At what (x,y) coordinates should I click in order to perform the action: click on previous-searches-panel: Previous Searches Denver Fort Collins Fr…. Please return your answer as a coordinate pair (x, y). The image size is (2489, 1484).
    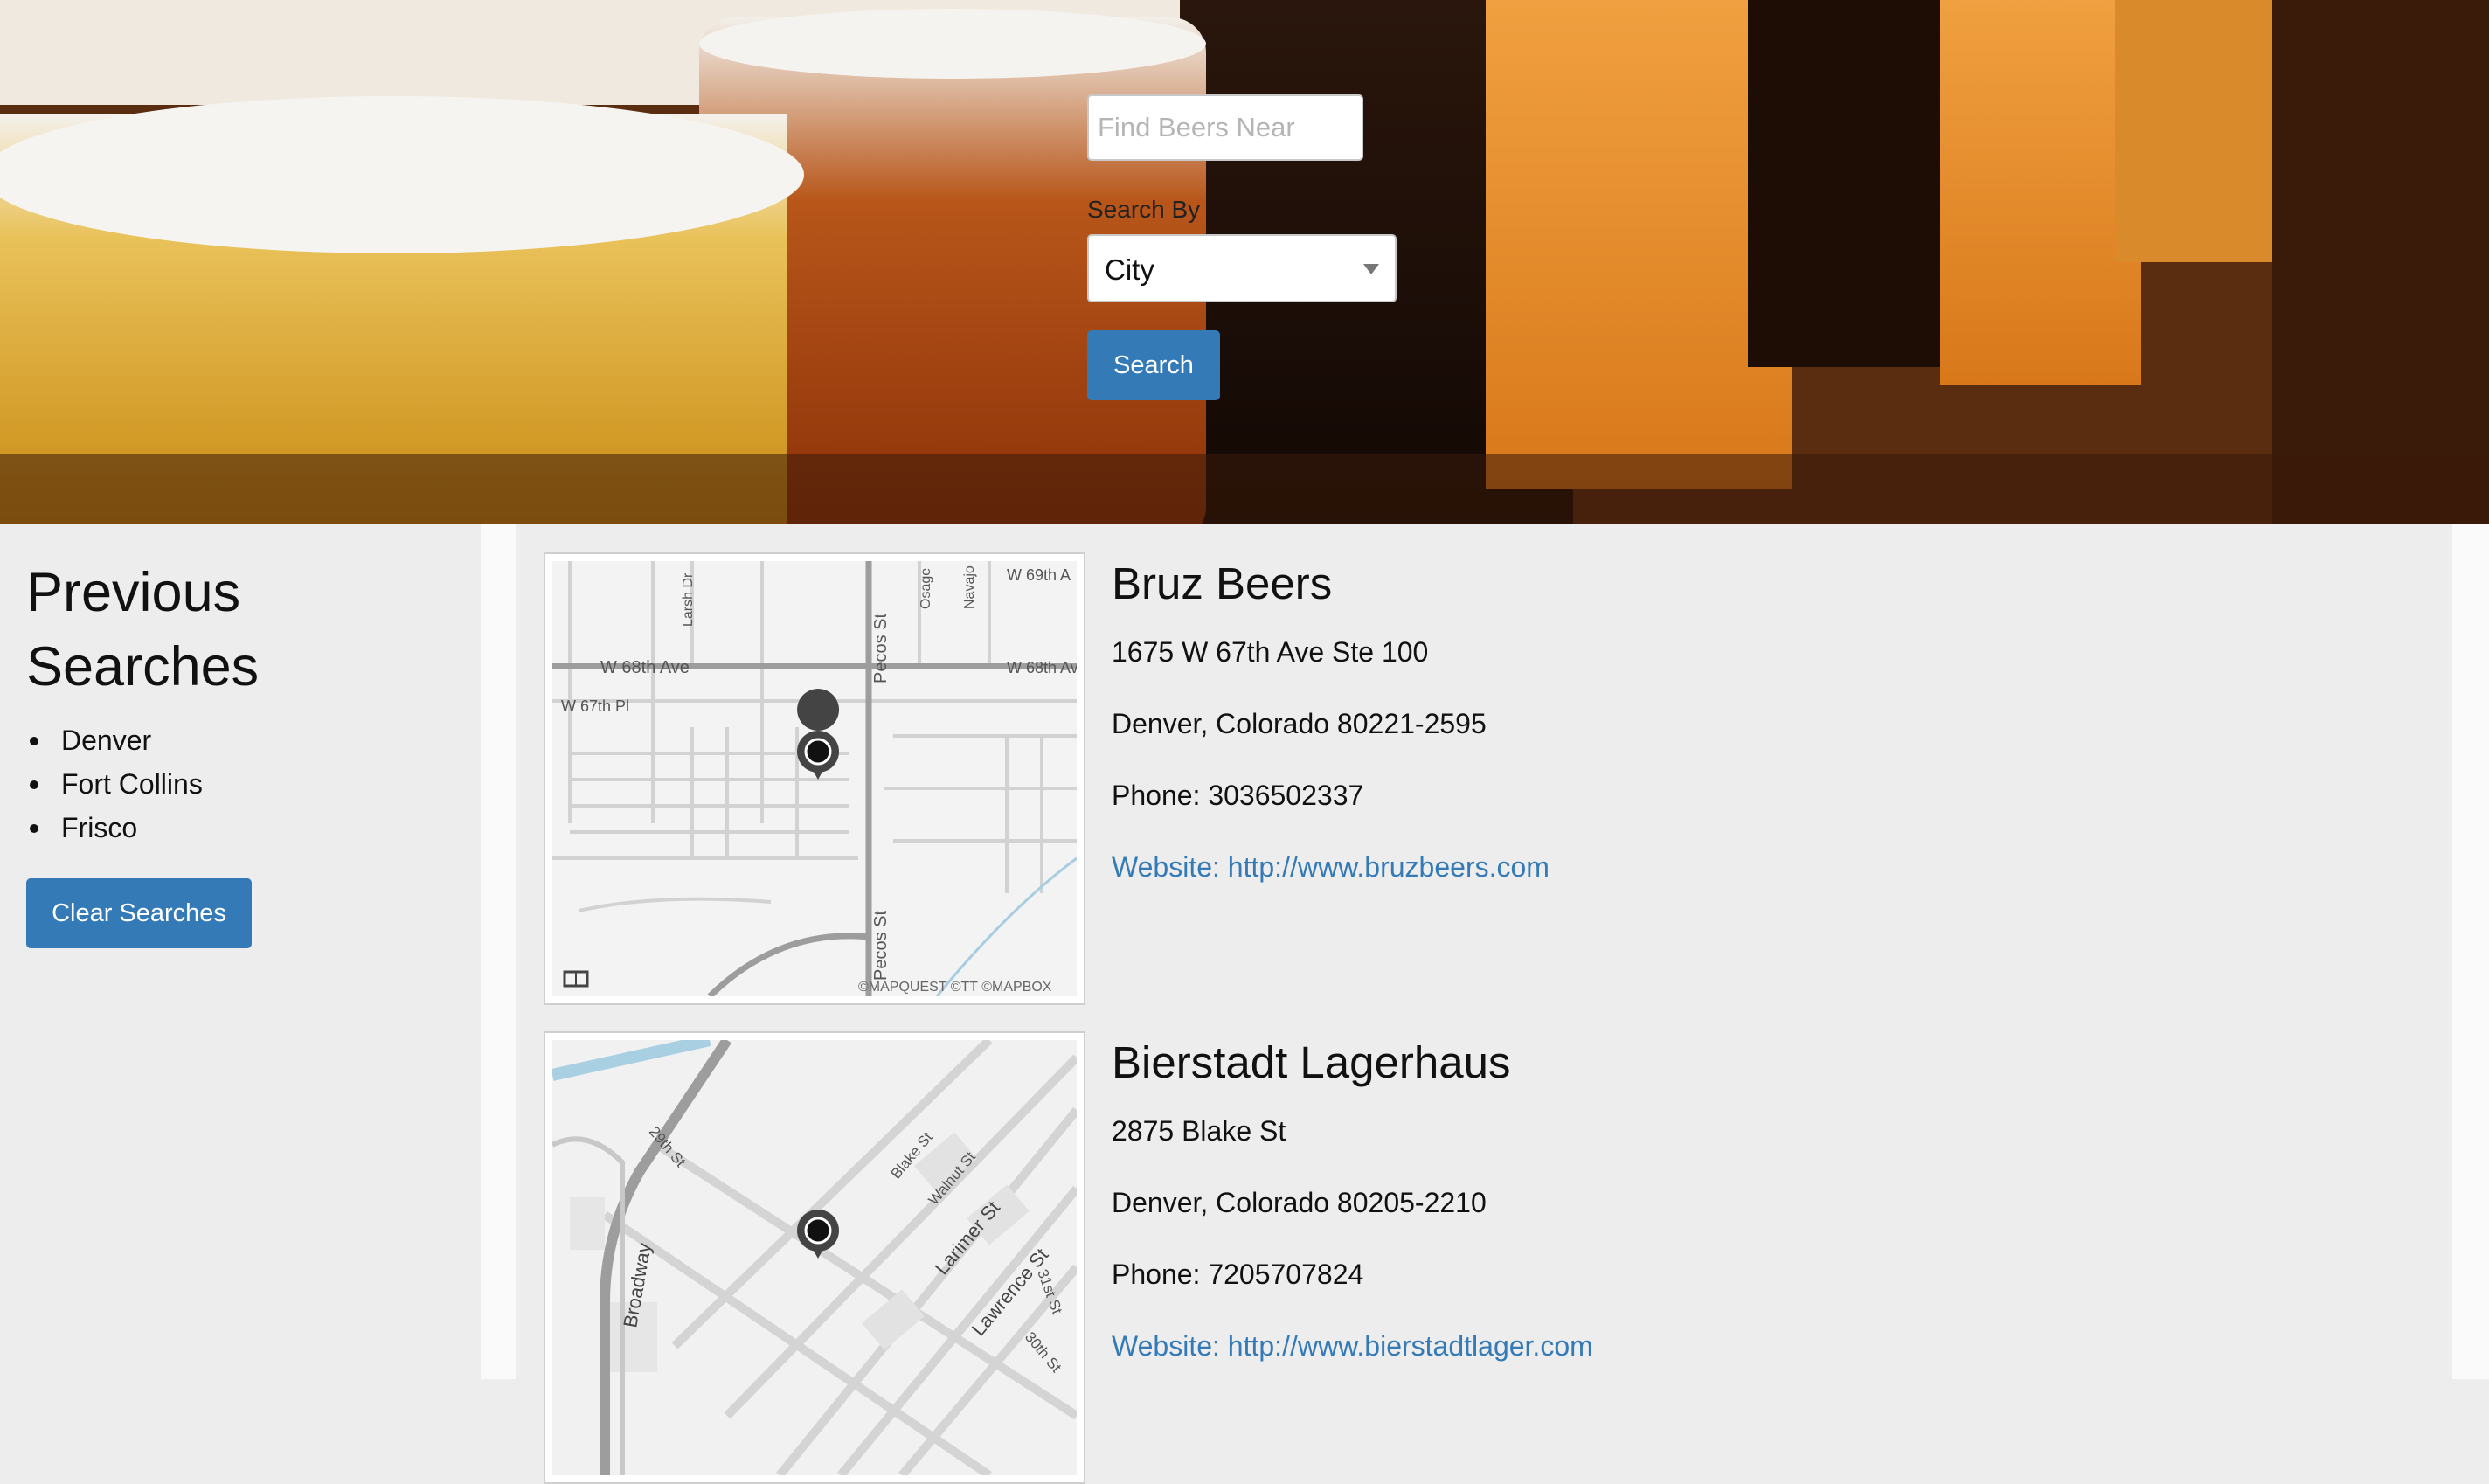
    Looking at the image, I should click on (240, 951).